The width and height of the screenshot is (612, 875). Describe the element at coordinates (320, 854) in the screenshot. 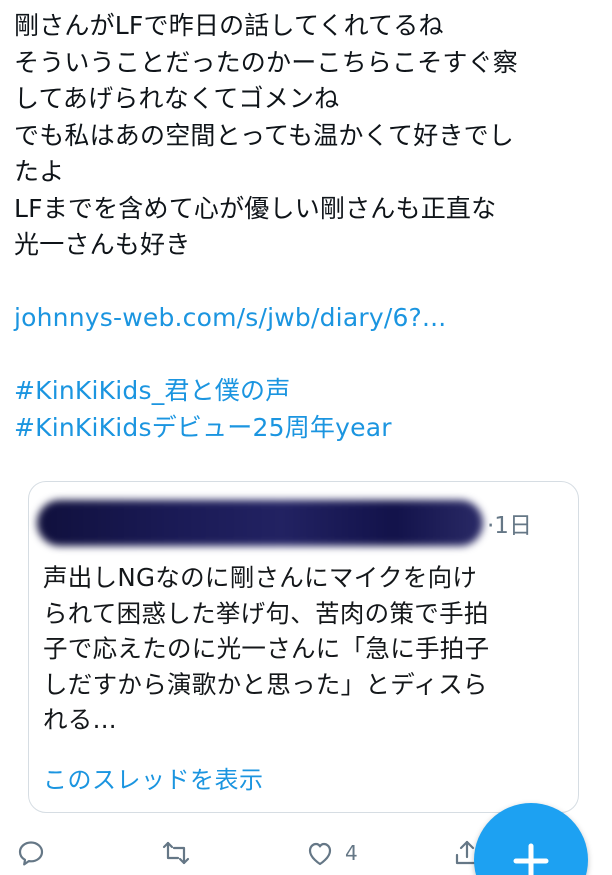

I see `like-icon` at that location.